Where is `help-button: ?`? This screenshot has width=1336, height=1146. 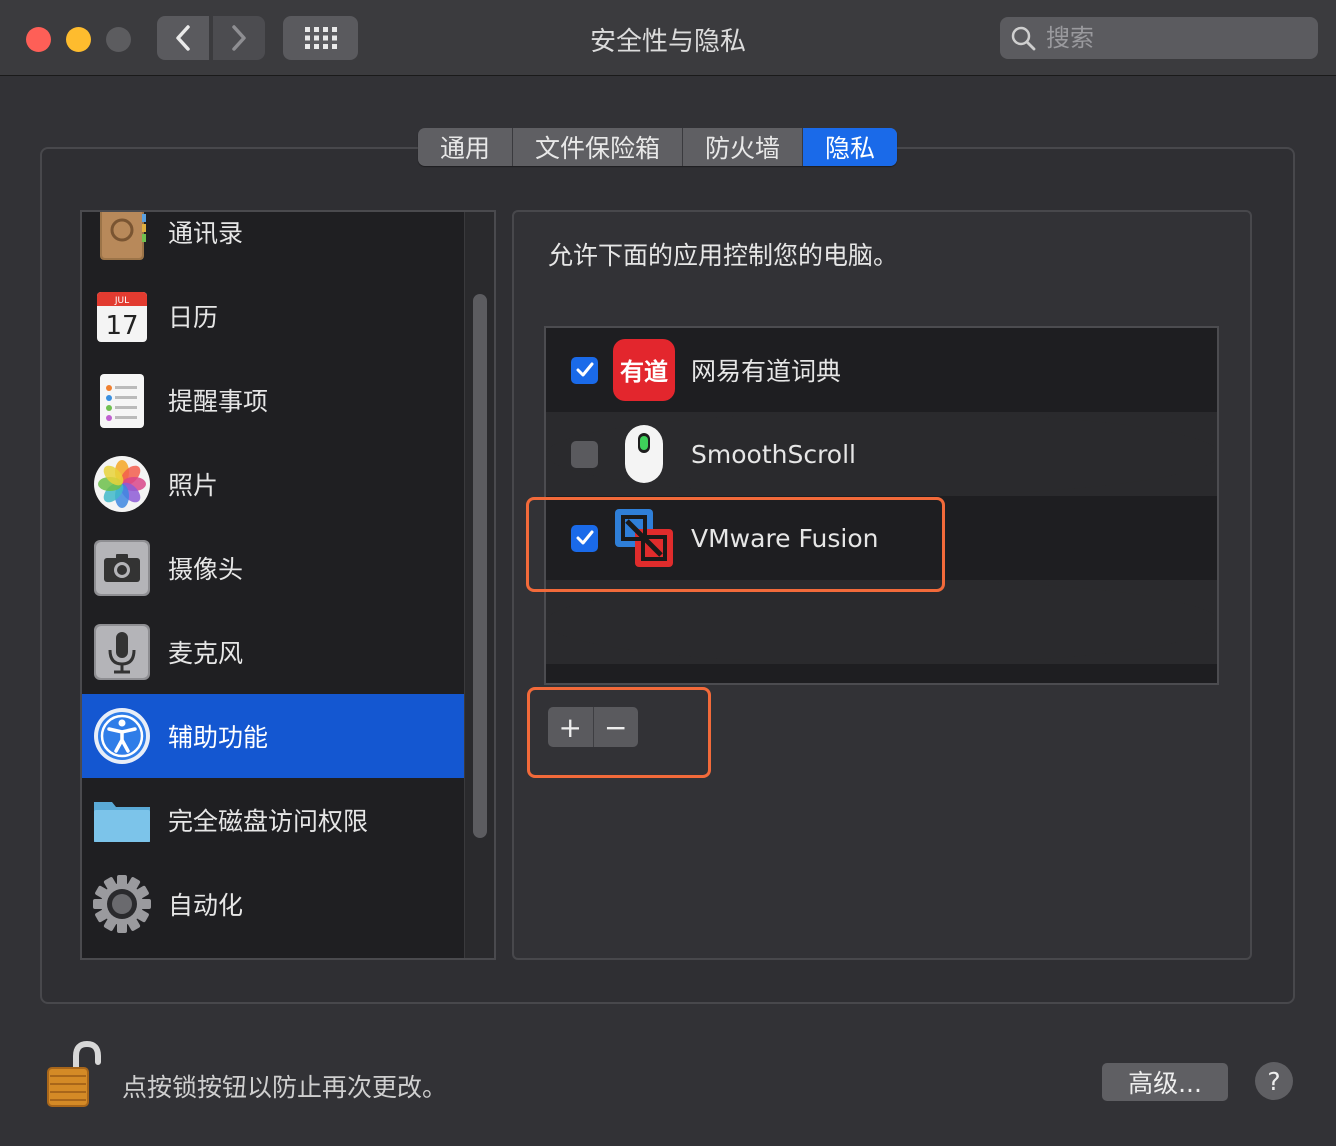 help-button: ? is located at coordinates (1274, 1081).